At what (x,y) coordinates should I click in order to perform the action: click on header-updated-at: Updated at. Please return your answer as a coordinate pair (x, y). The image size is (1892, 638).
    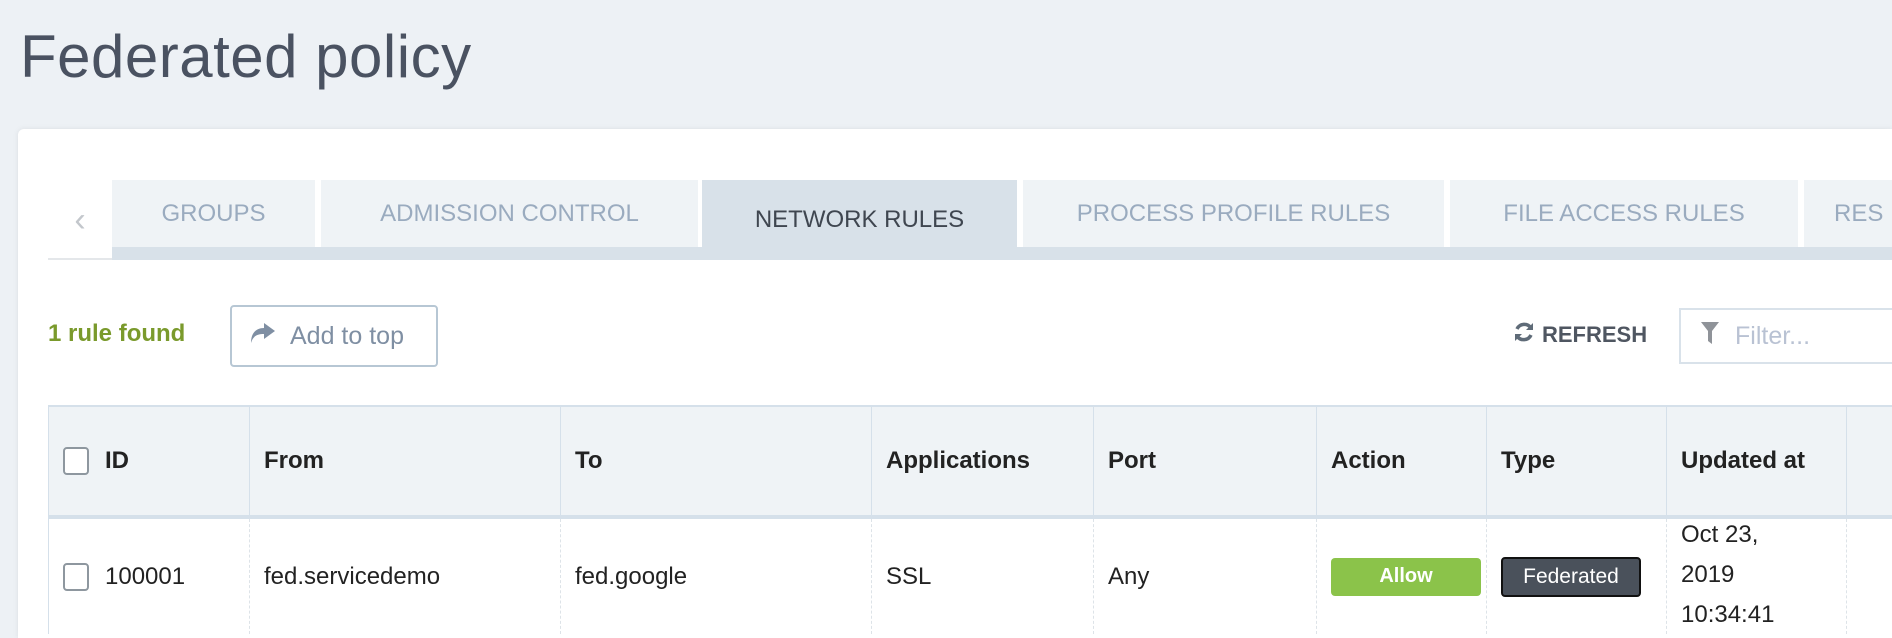
    Looking at the image, I should click on (1757, 461).